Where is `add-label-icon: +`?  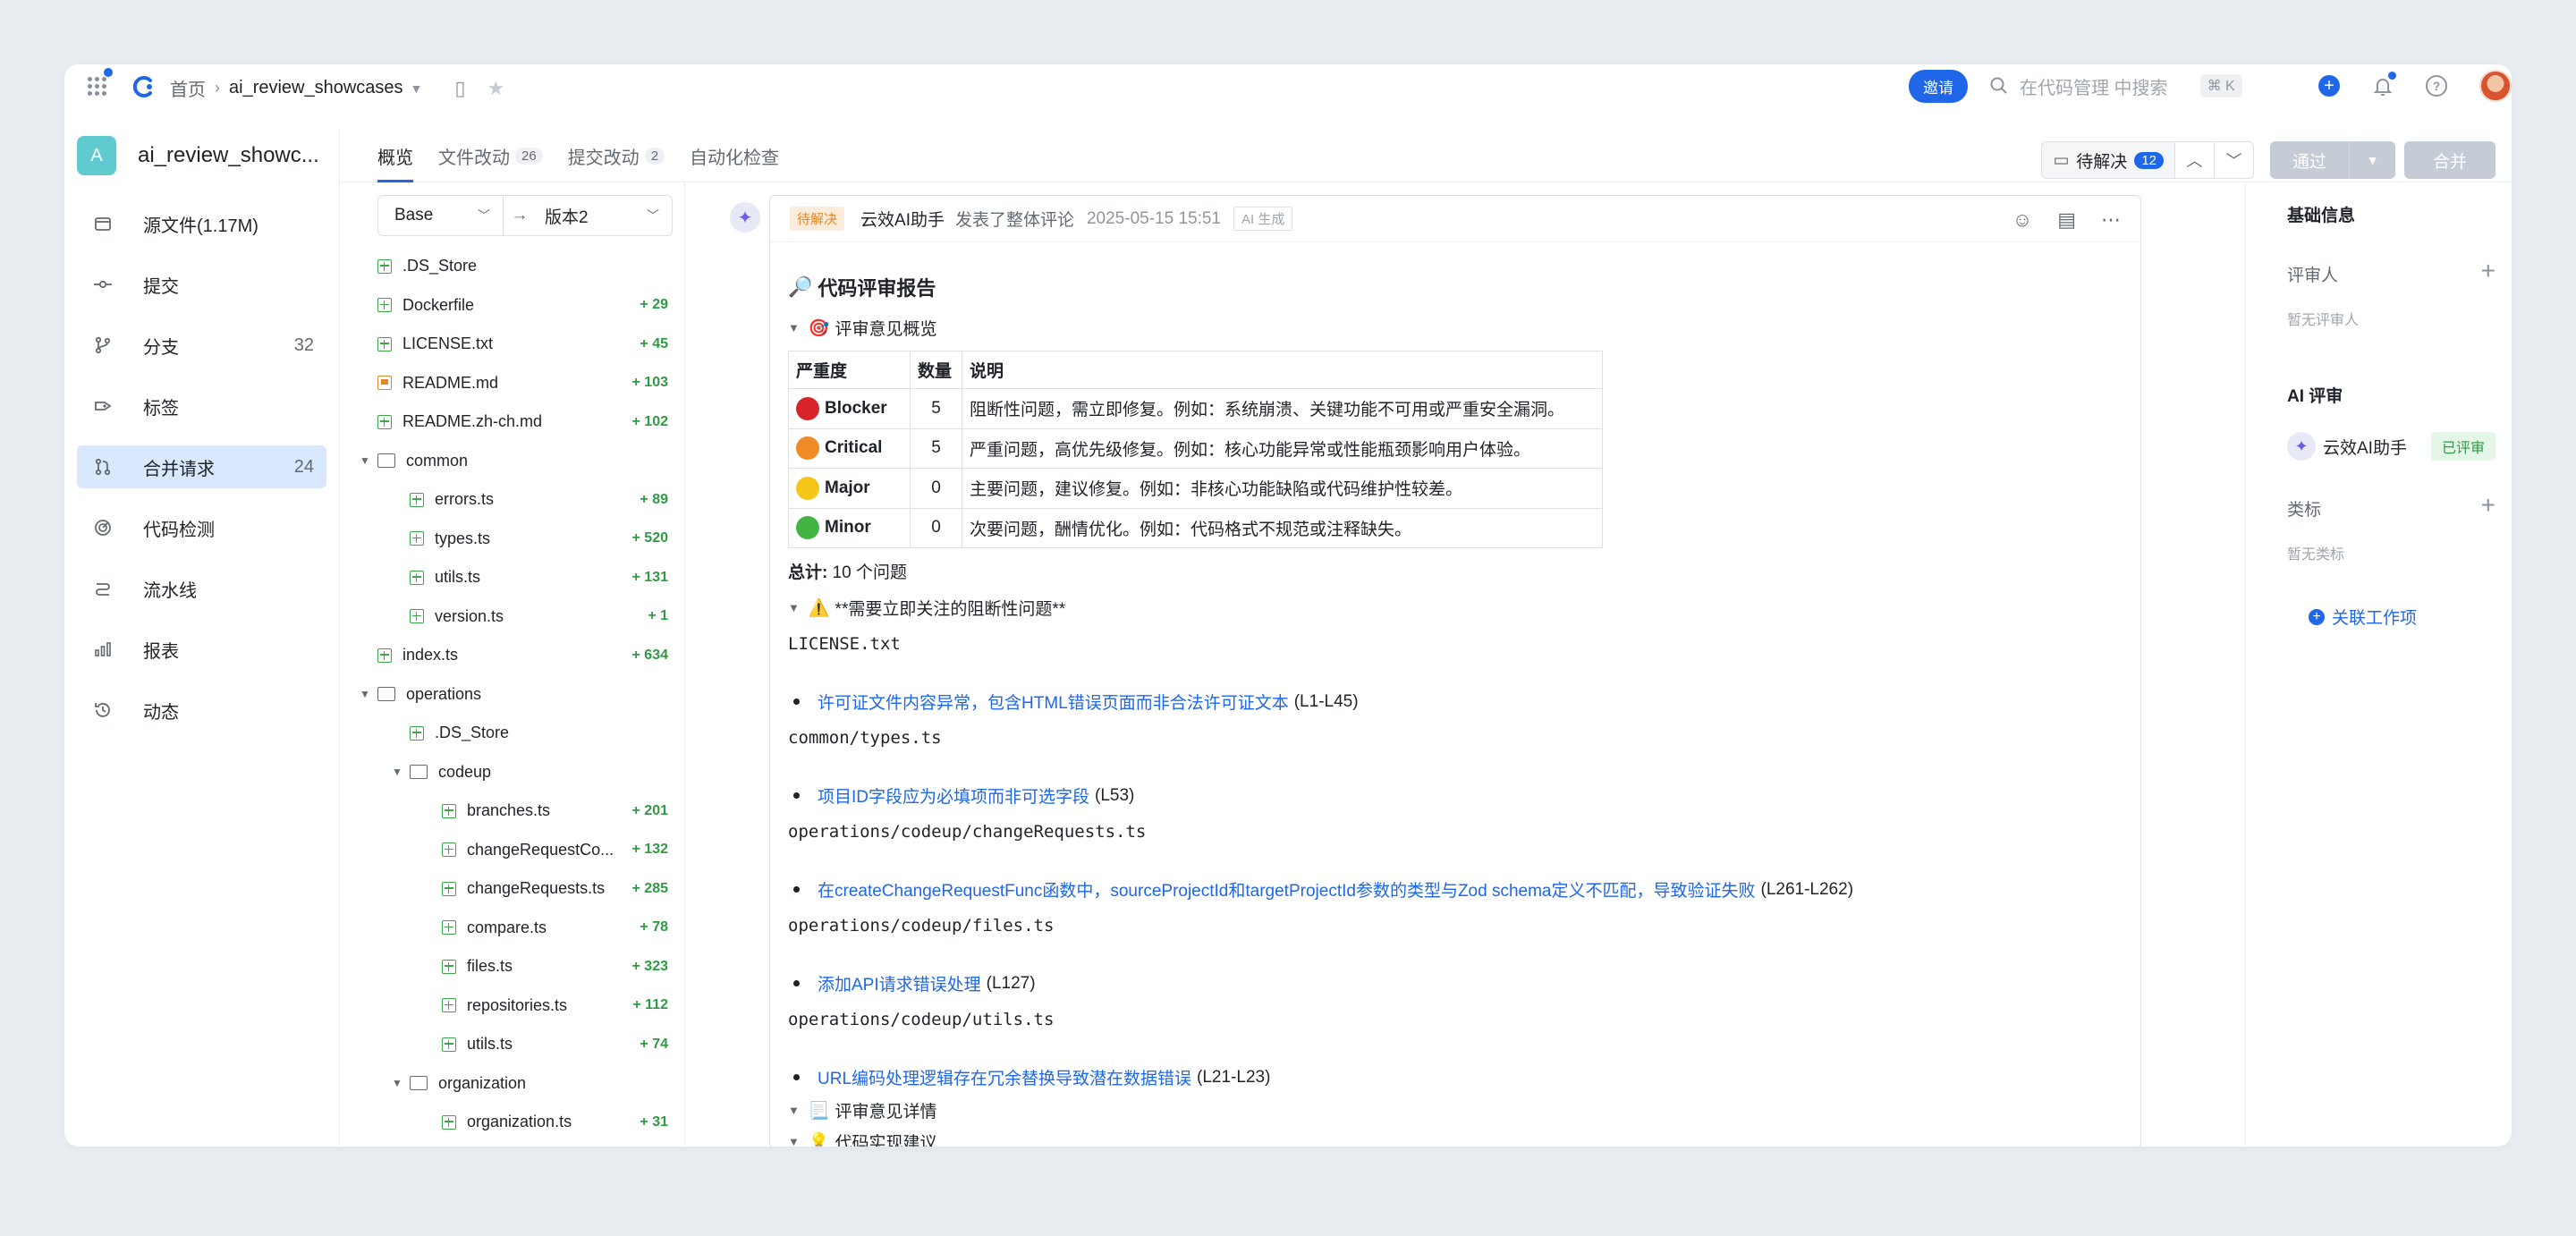 add-label-icon: + is located at coordinates (2488, 506).